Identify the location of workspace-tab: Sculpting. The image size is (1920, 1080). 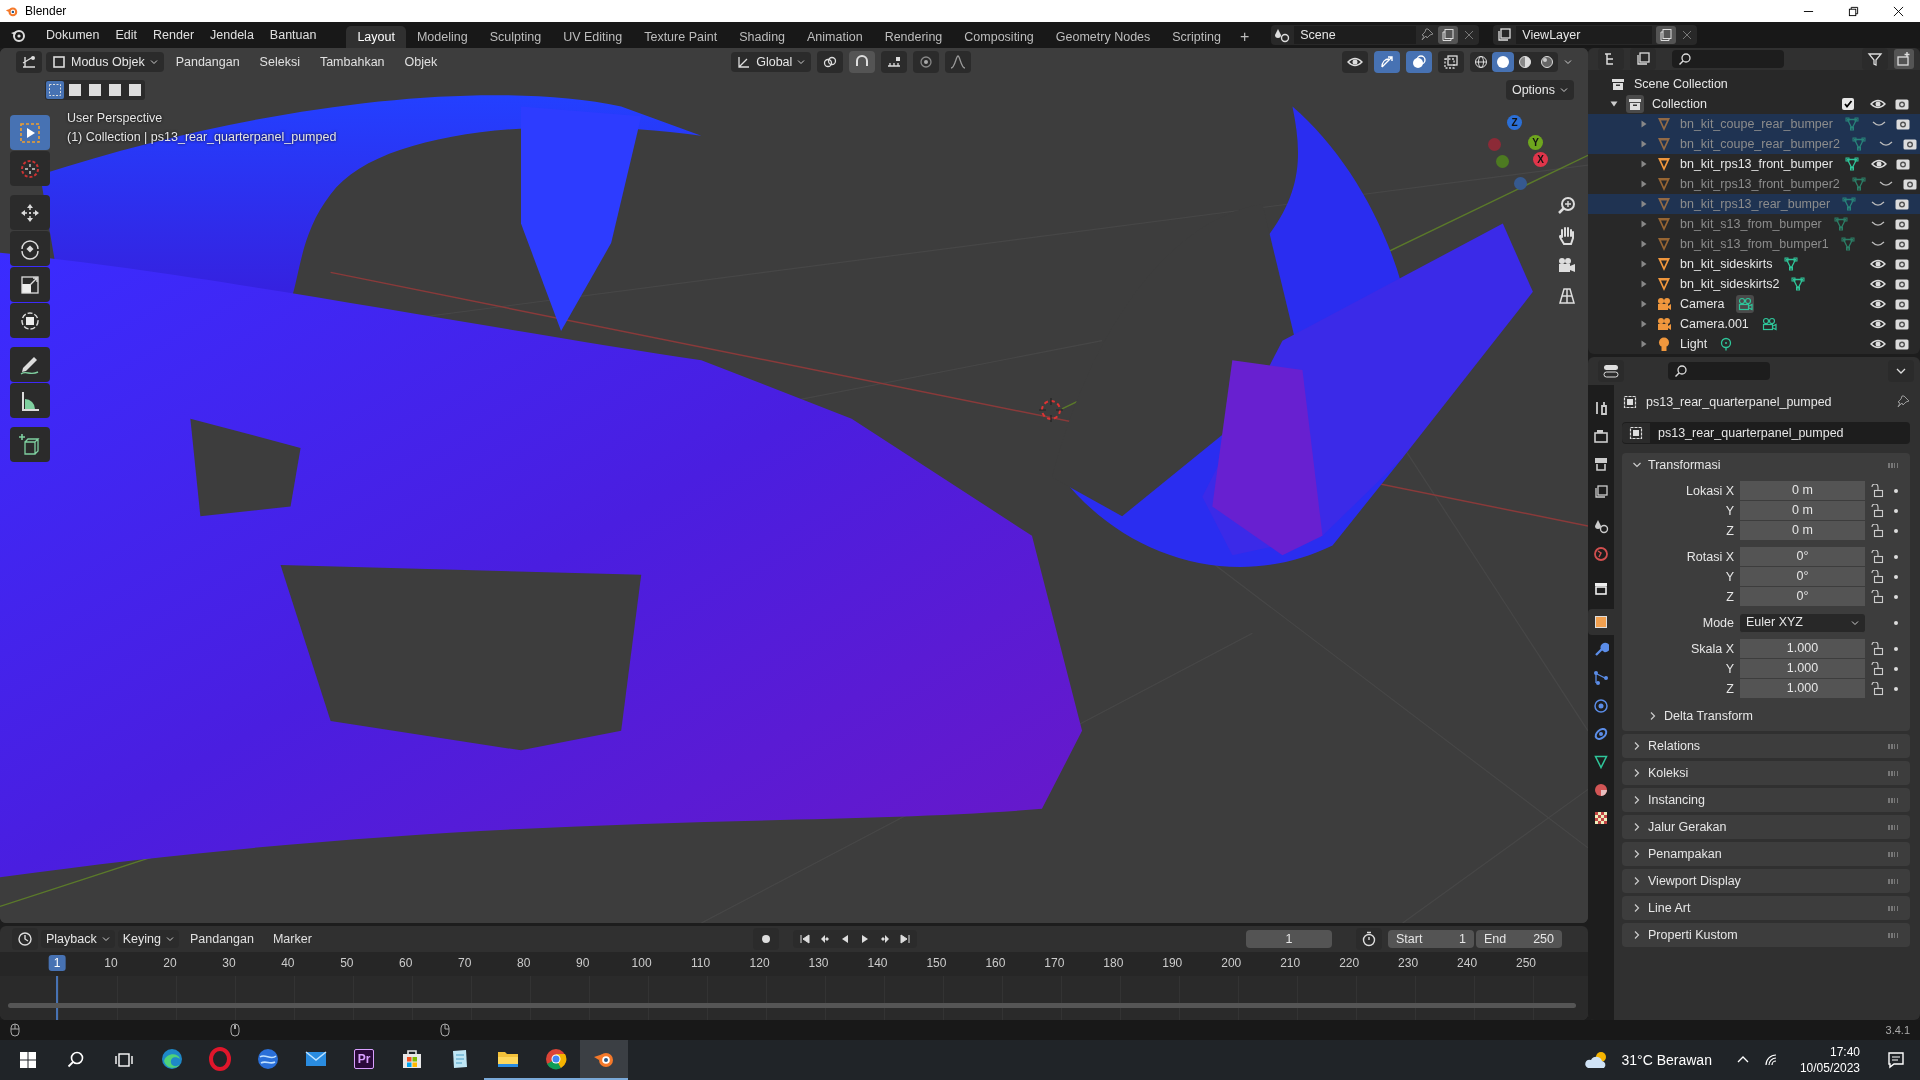
(515, 37).